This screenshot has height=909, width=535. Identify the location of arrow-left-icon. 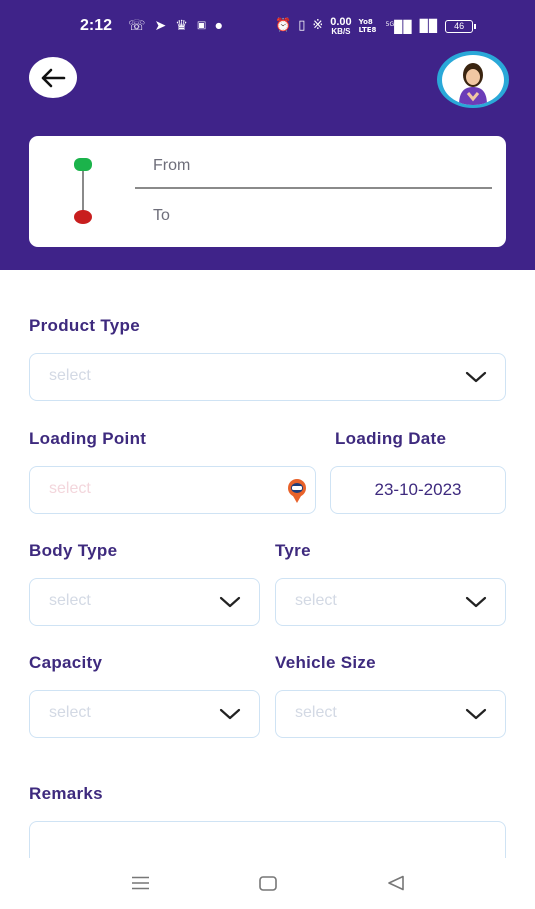
(53, 77).